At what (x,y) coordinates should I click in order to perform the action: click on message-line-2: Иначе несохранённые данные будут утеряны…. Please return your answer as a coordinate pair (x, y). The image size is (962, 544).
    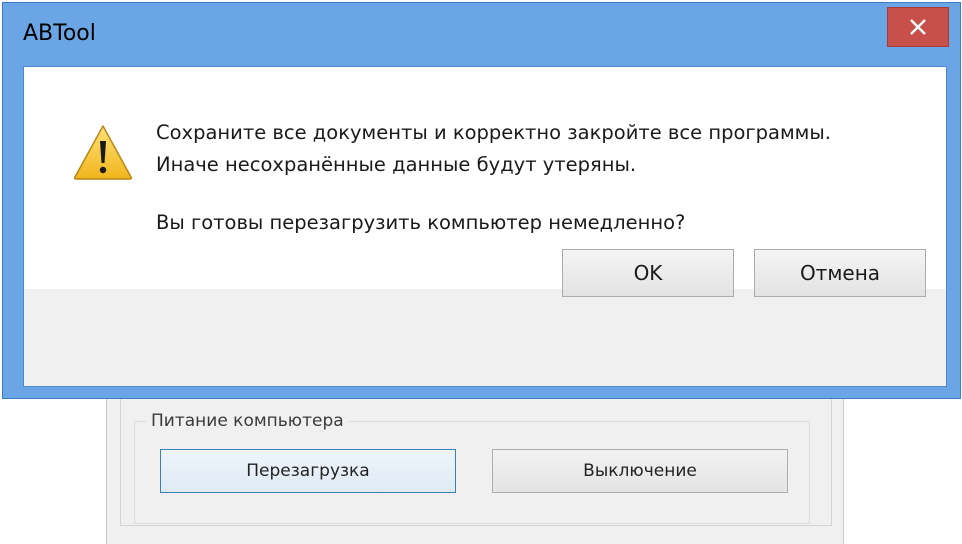
    Looking at the image, I should click on (396, 164).